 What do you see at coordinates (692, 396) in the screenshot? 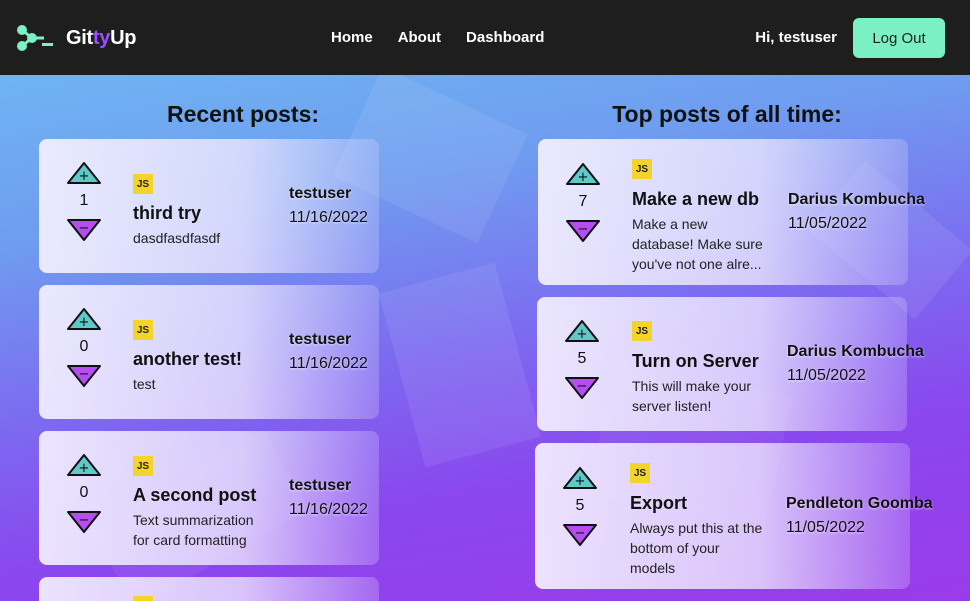
I see `post-summary: This will make your server listen!` at bounding box center [692, 396].